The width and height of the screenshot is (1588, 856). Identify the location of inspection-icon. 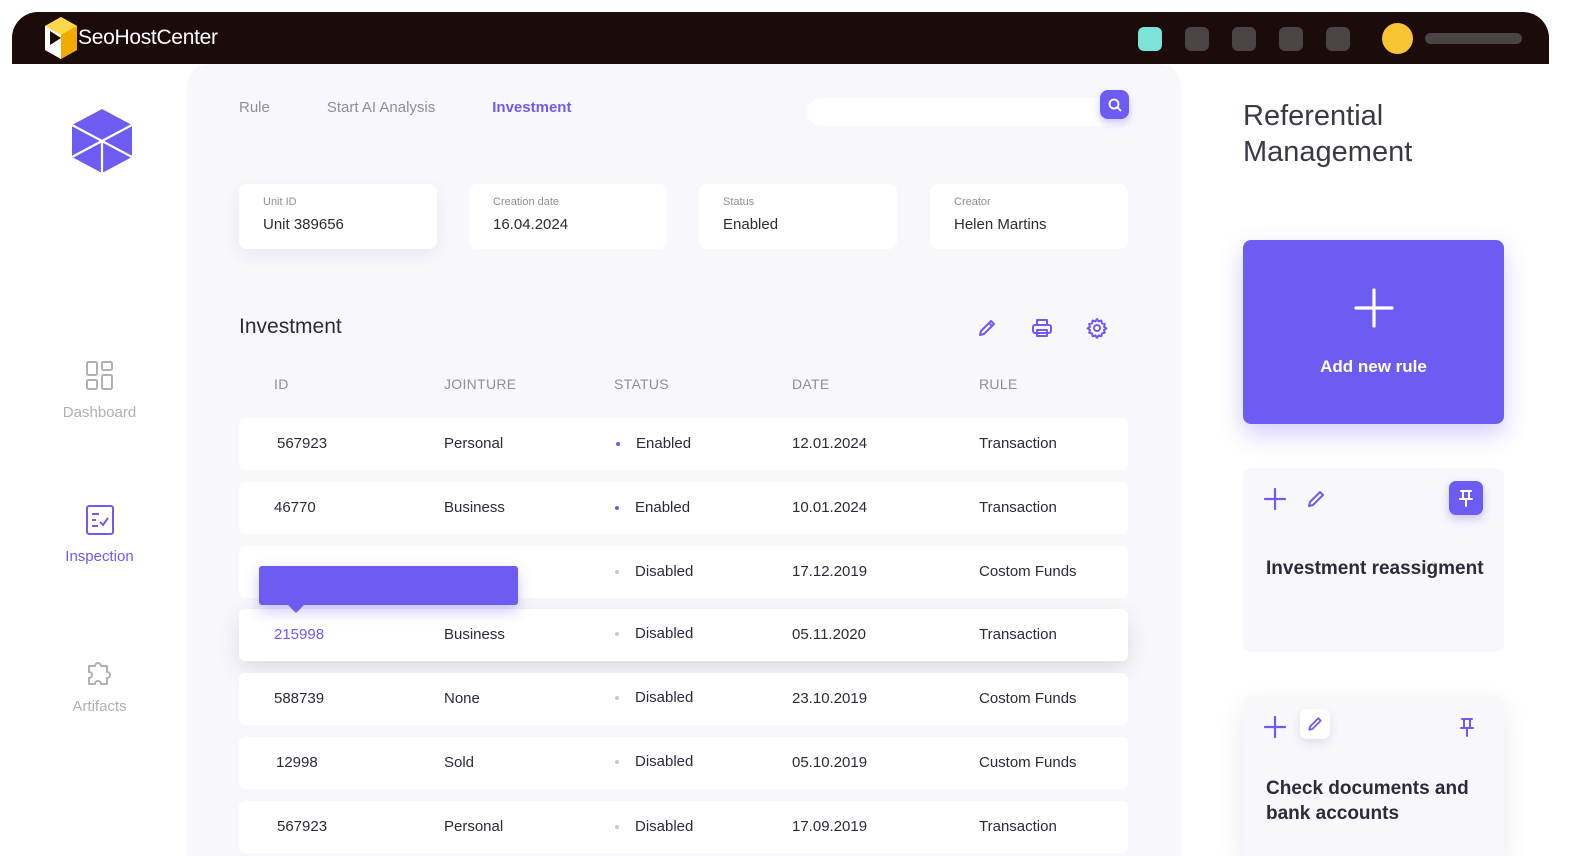
(100, 520).